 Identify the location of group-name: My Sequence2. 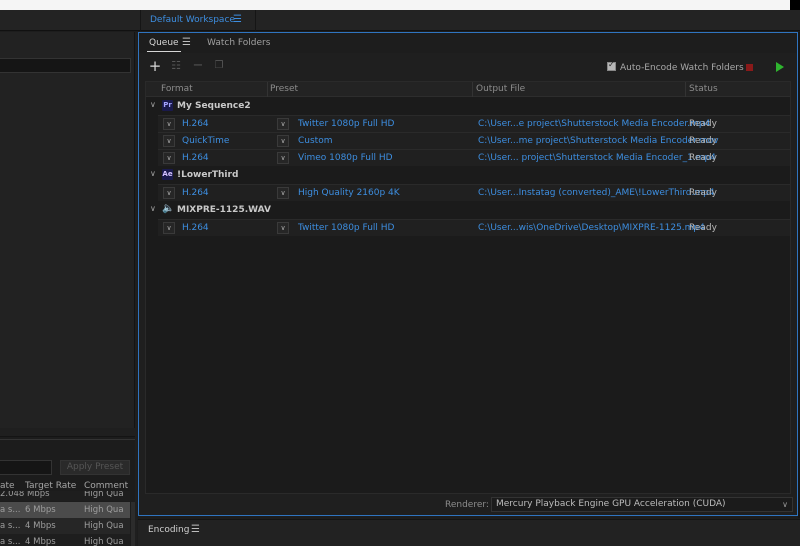
(214, 106).